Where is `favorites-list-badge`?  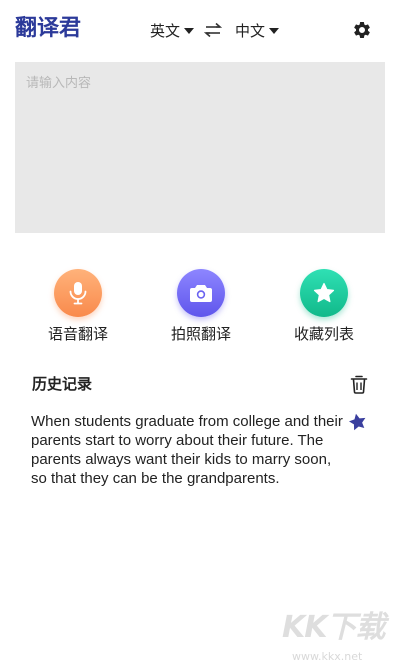
favorites-list-badge is located at coordinates (324, 293).